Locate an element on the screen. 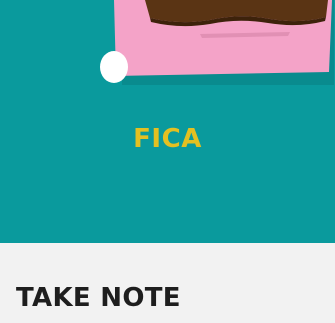 This screenshot has width=335, height=323. section-title: TAKE NOTE is located at coordinates (98, 298).